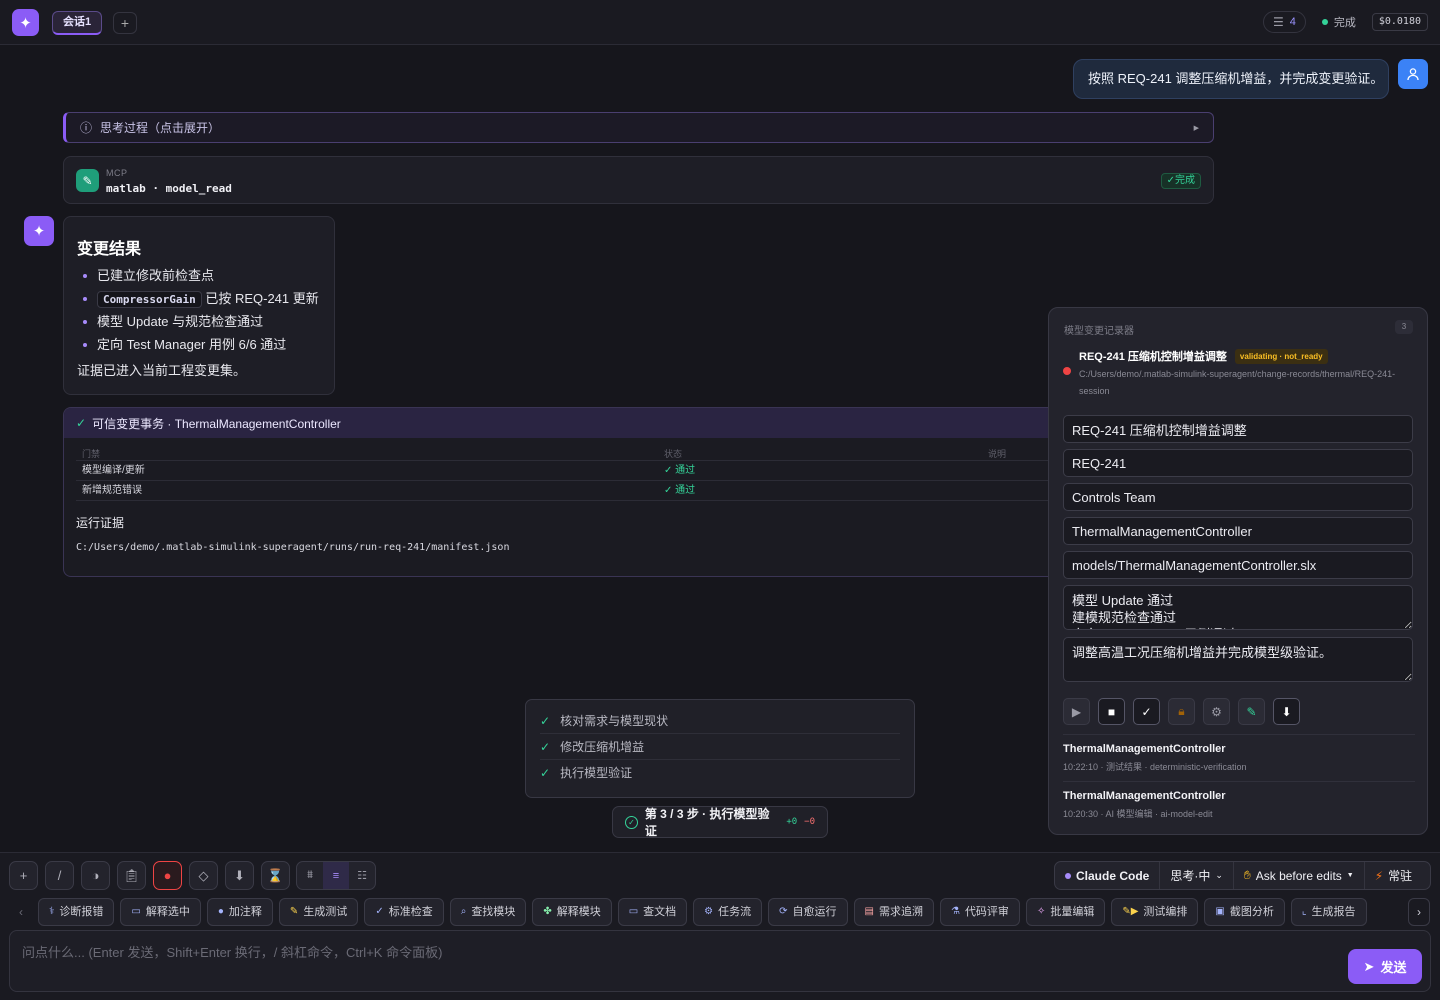 The image size is (1440, 1000). What do you see at coordinates (131, 875) in the screenshot?
I see `clipboard-icon: 📋︎` at bounding box center [131, 875].